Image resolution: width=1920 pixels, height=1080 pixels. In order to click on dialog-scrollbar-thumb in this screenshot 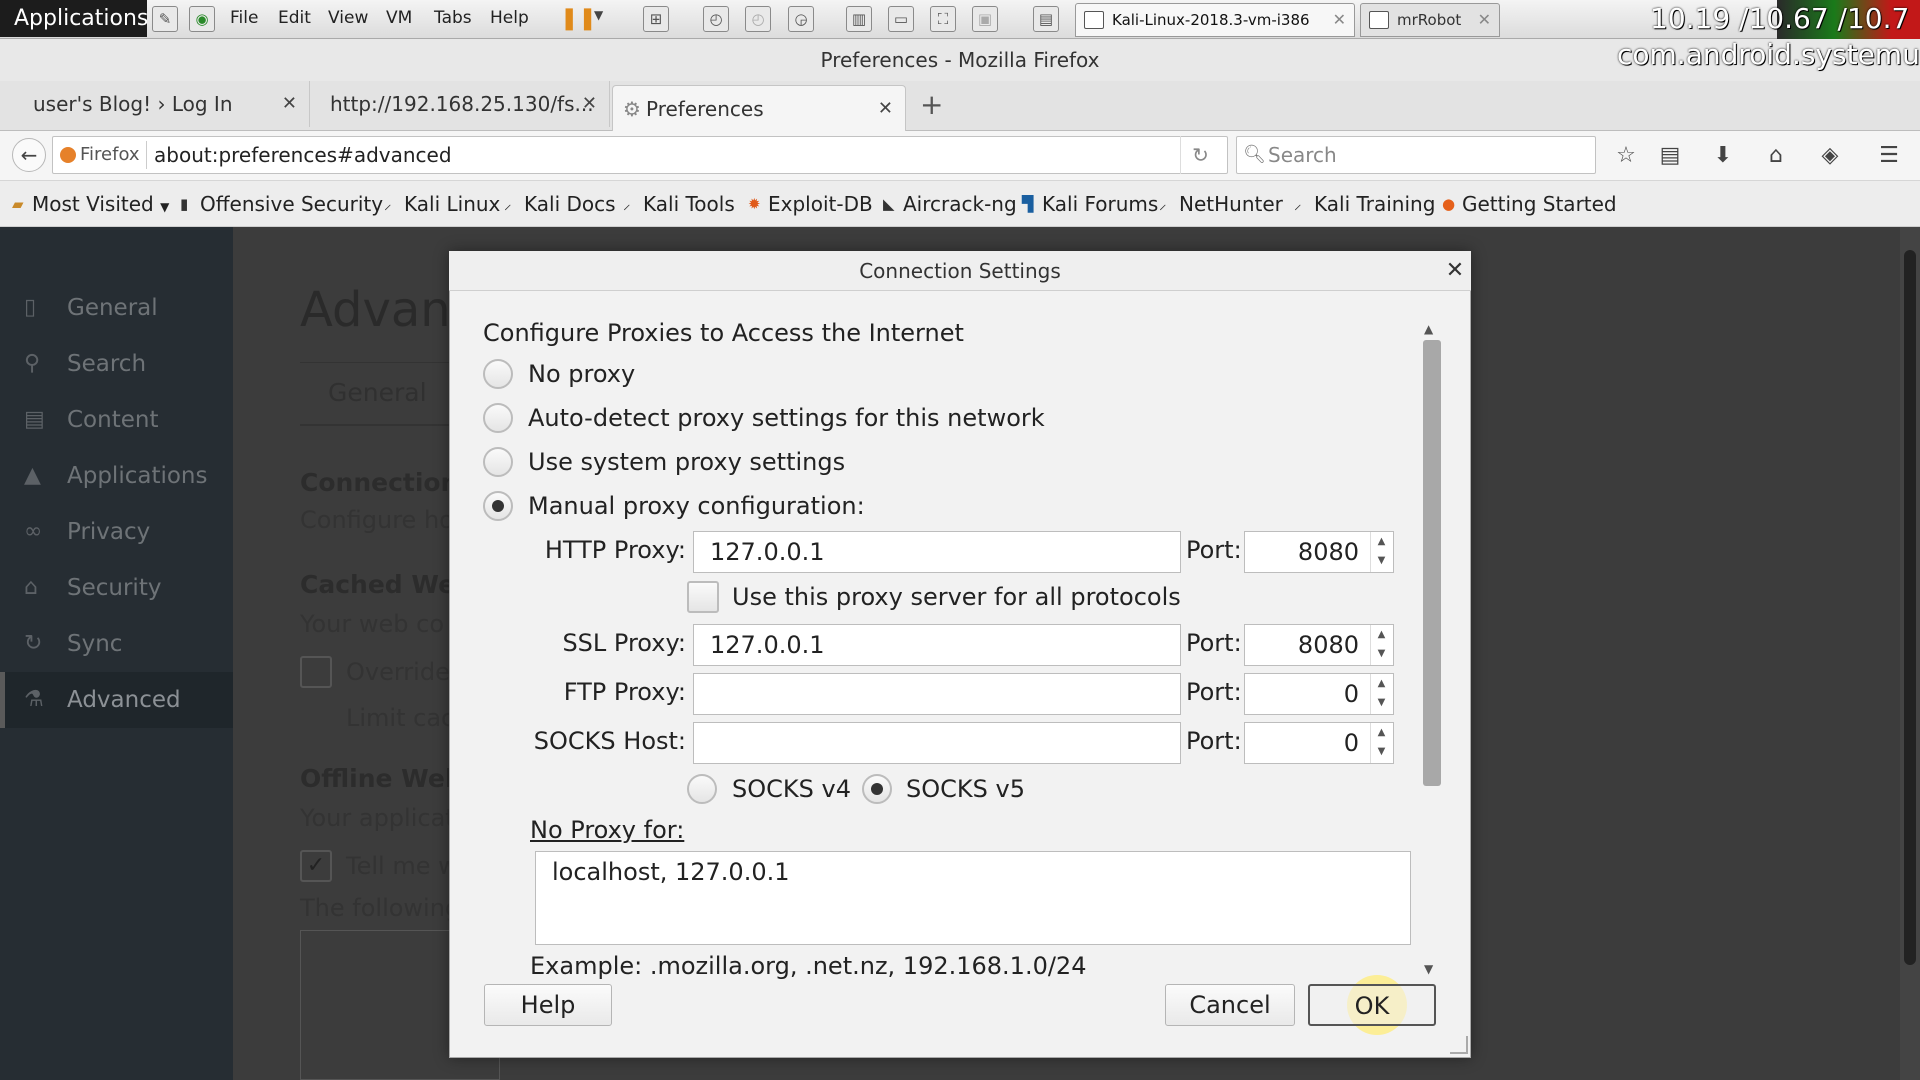, I will do `click(1432, 563)`.